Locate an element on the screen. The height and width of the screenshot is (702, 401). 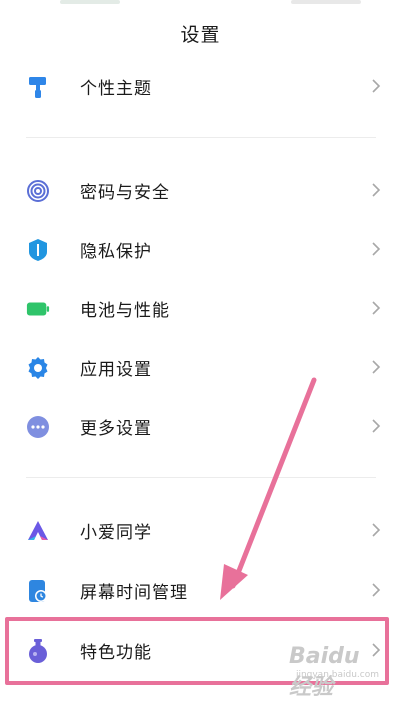
settings-item-xiaoai: 小爱同学 is located at coordinates (200, 530).